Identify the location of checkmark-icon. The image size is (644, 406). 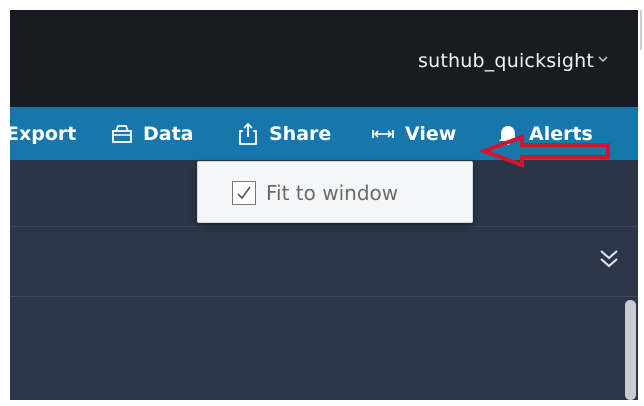
(244, 193).